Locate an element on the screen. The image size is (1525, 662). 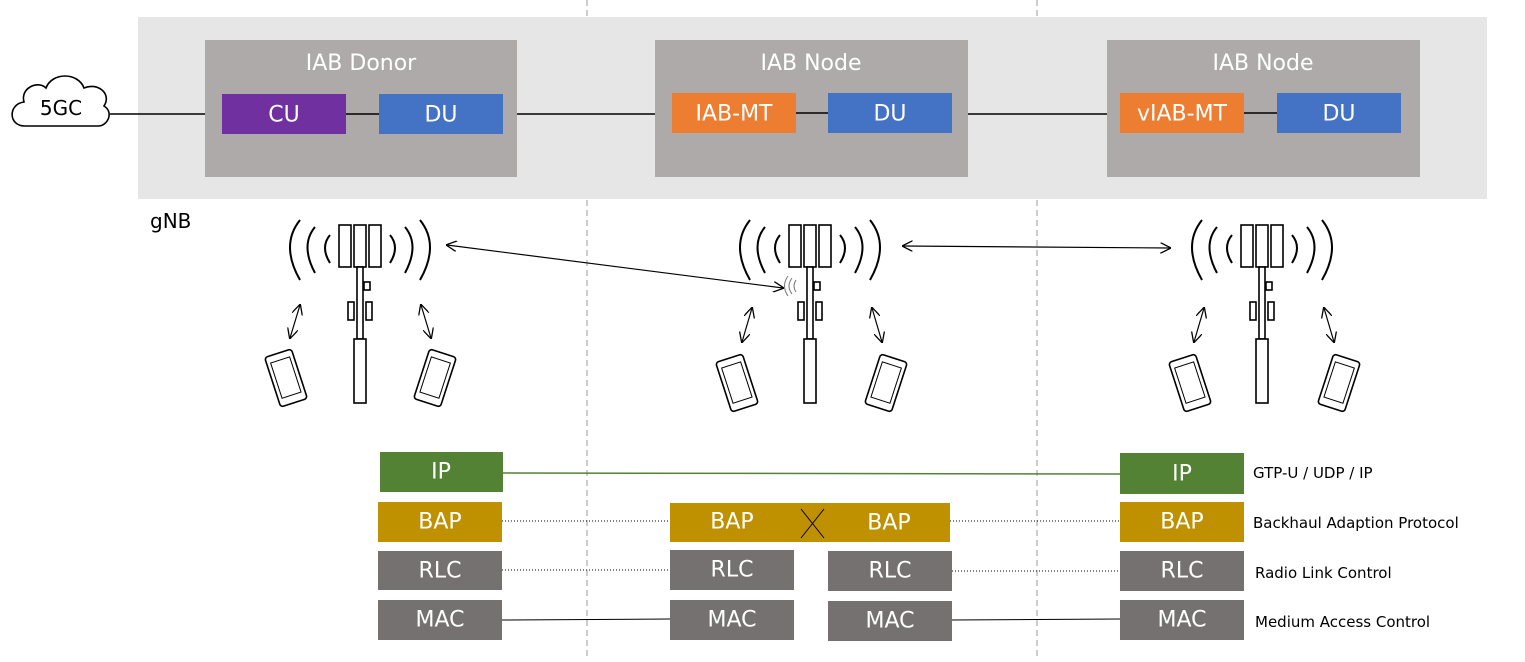
node-iab-node-1: IAB Node IAB-MT DU is located at coordinates (811, 108).